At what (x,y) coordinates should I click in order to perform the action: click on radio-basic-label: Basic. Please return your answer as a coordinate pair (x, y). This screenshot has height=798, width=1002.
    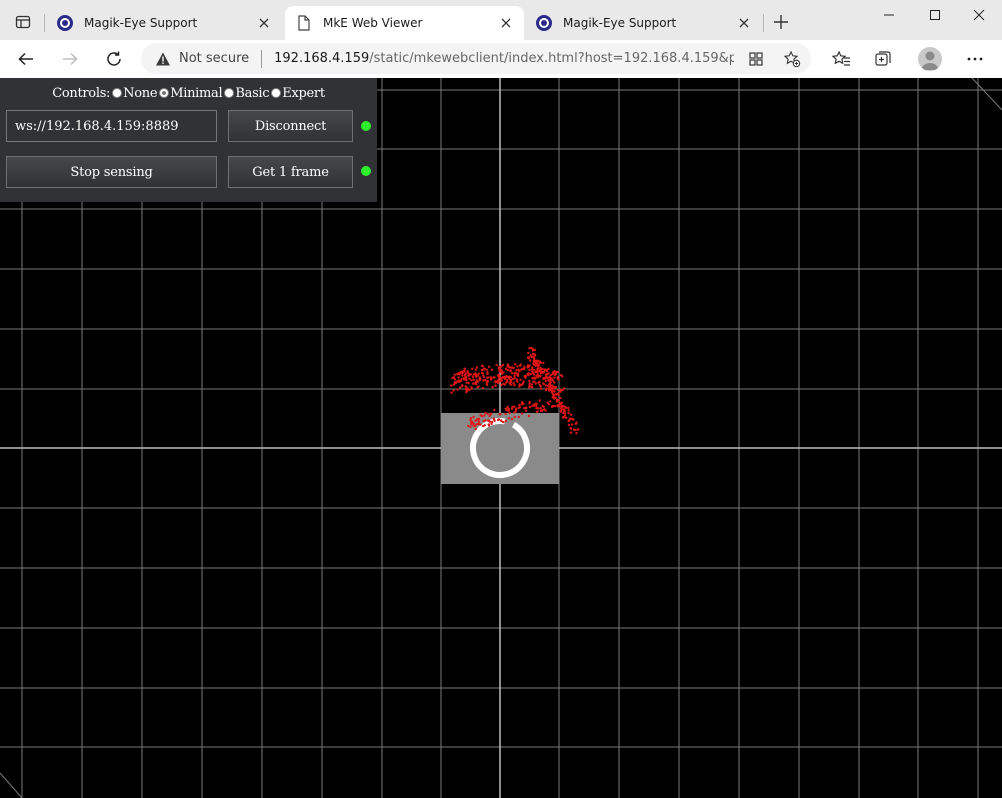
    Looking at the image, I should click on (252, 93).